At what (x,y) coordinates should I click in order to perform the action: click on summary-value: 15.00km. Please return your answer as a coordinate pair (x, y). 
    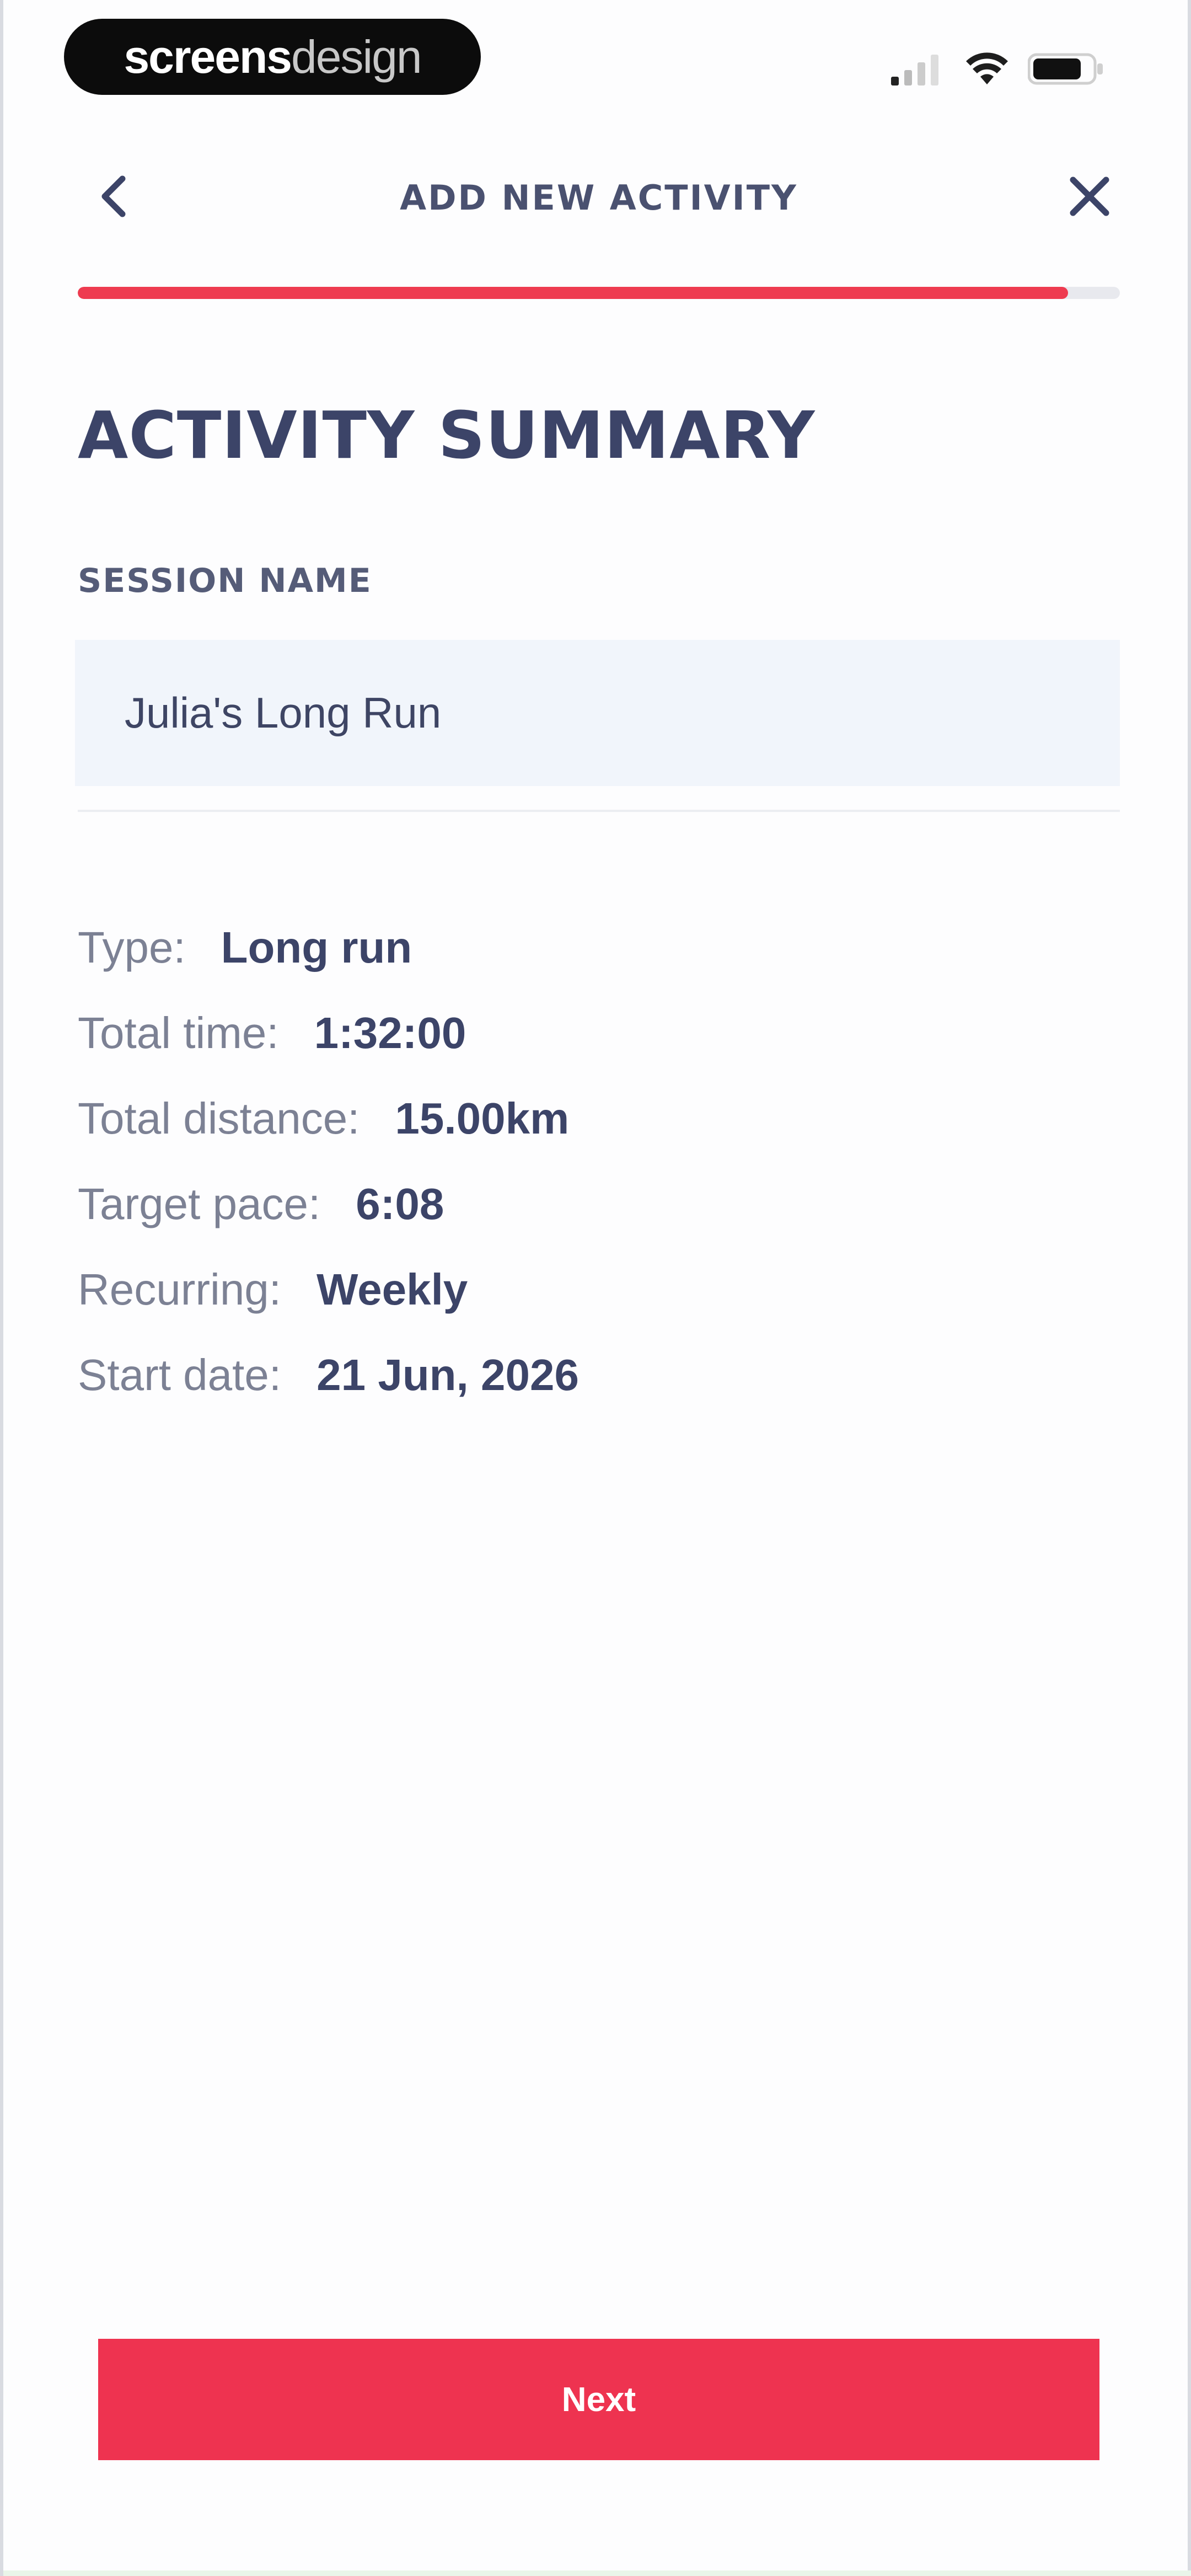
    Looking at the image, I should click on (482, 1118).